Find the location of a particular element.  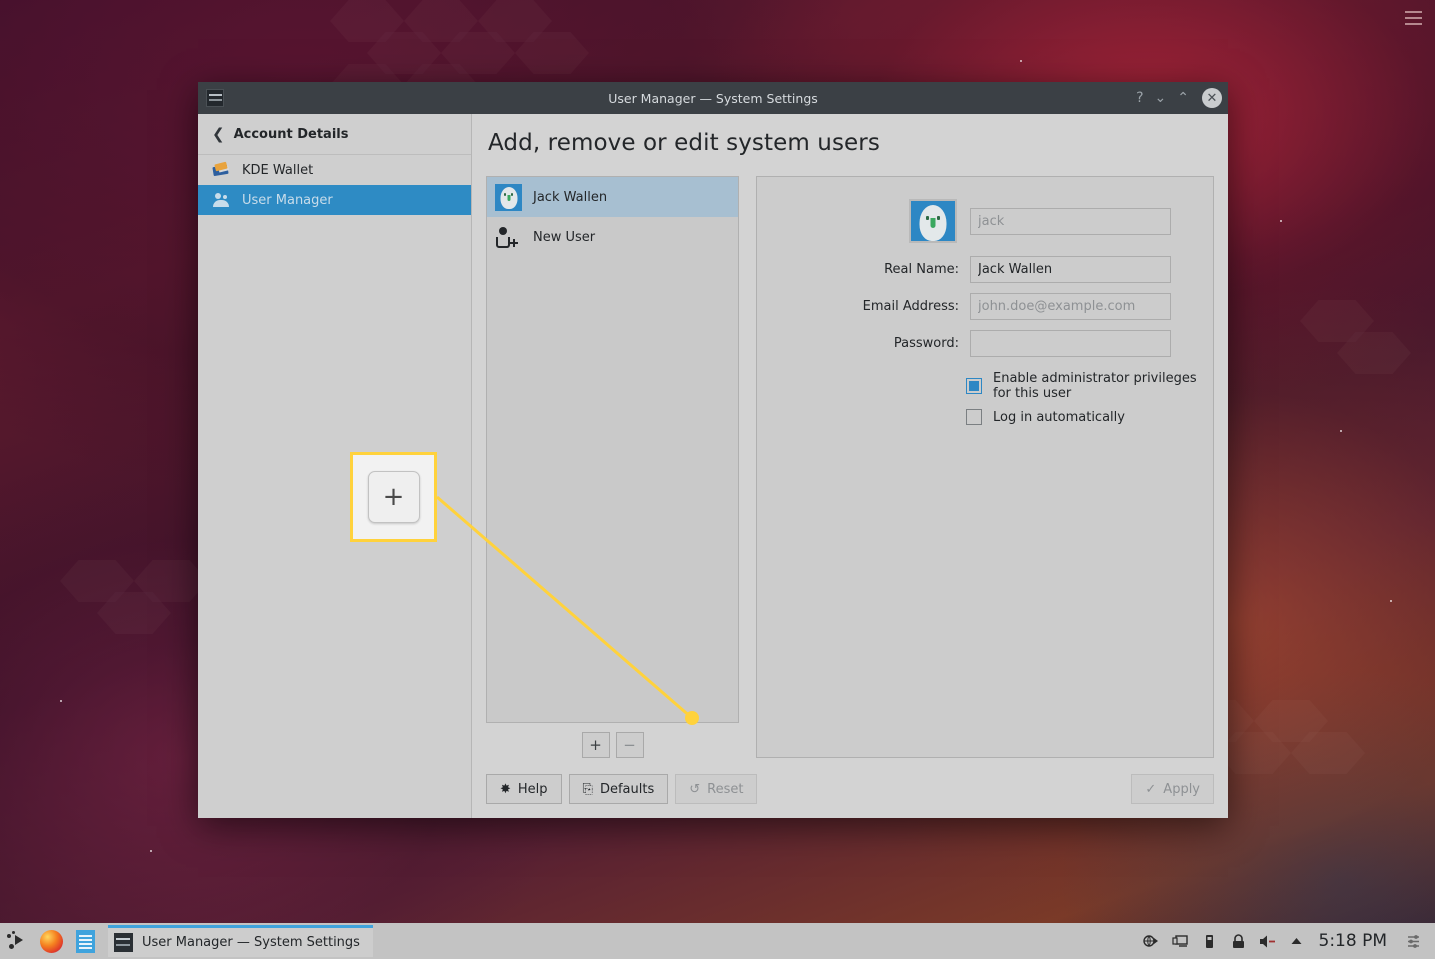

page-title: Add, remove or edit system users is located at coordinates (684, 143).